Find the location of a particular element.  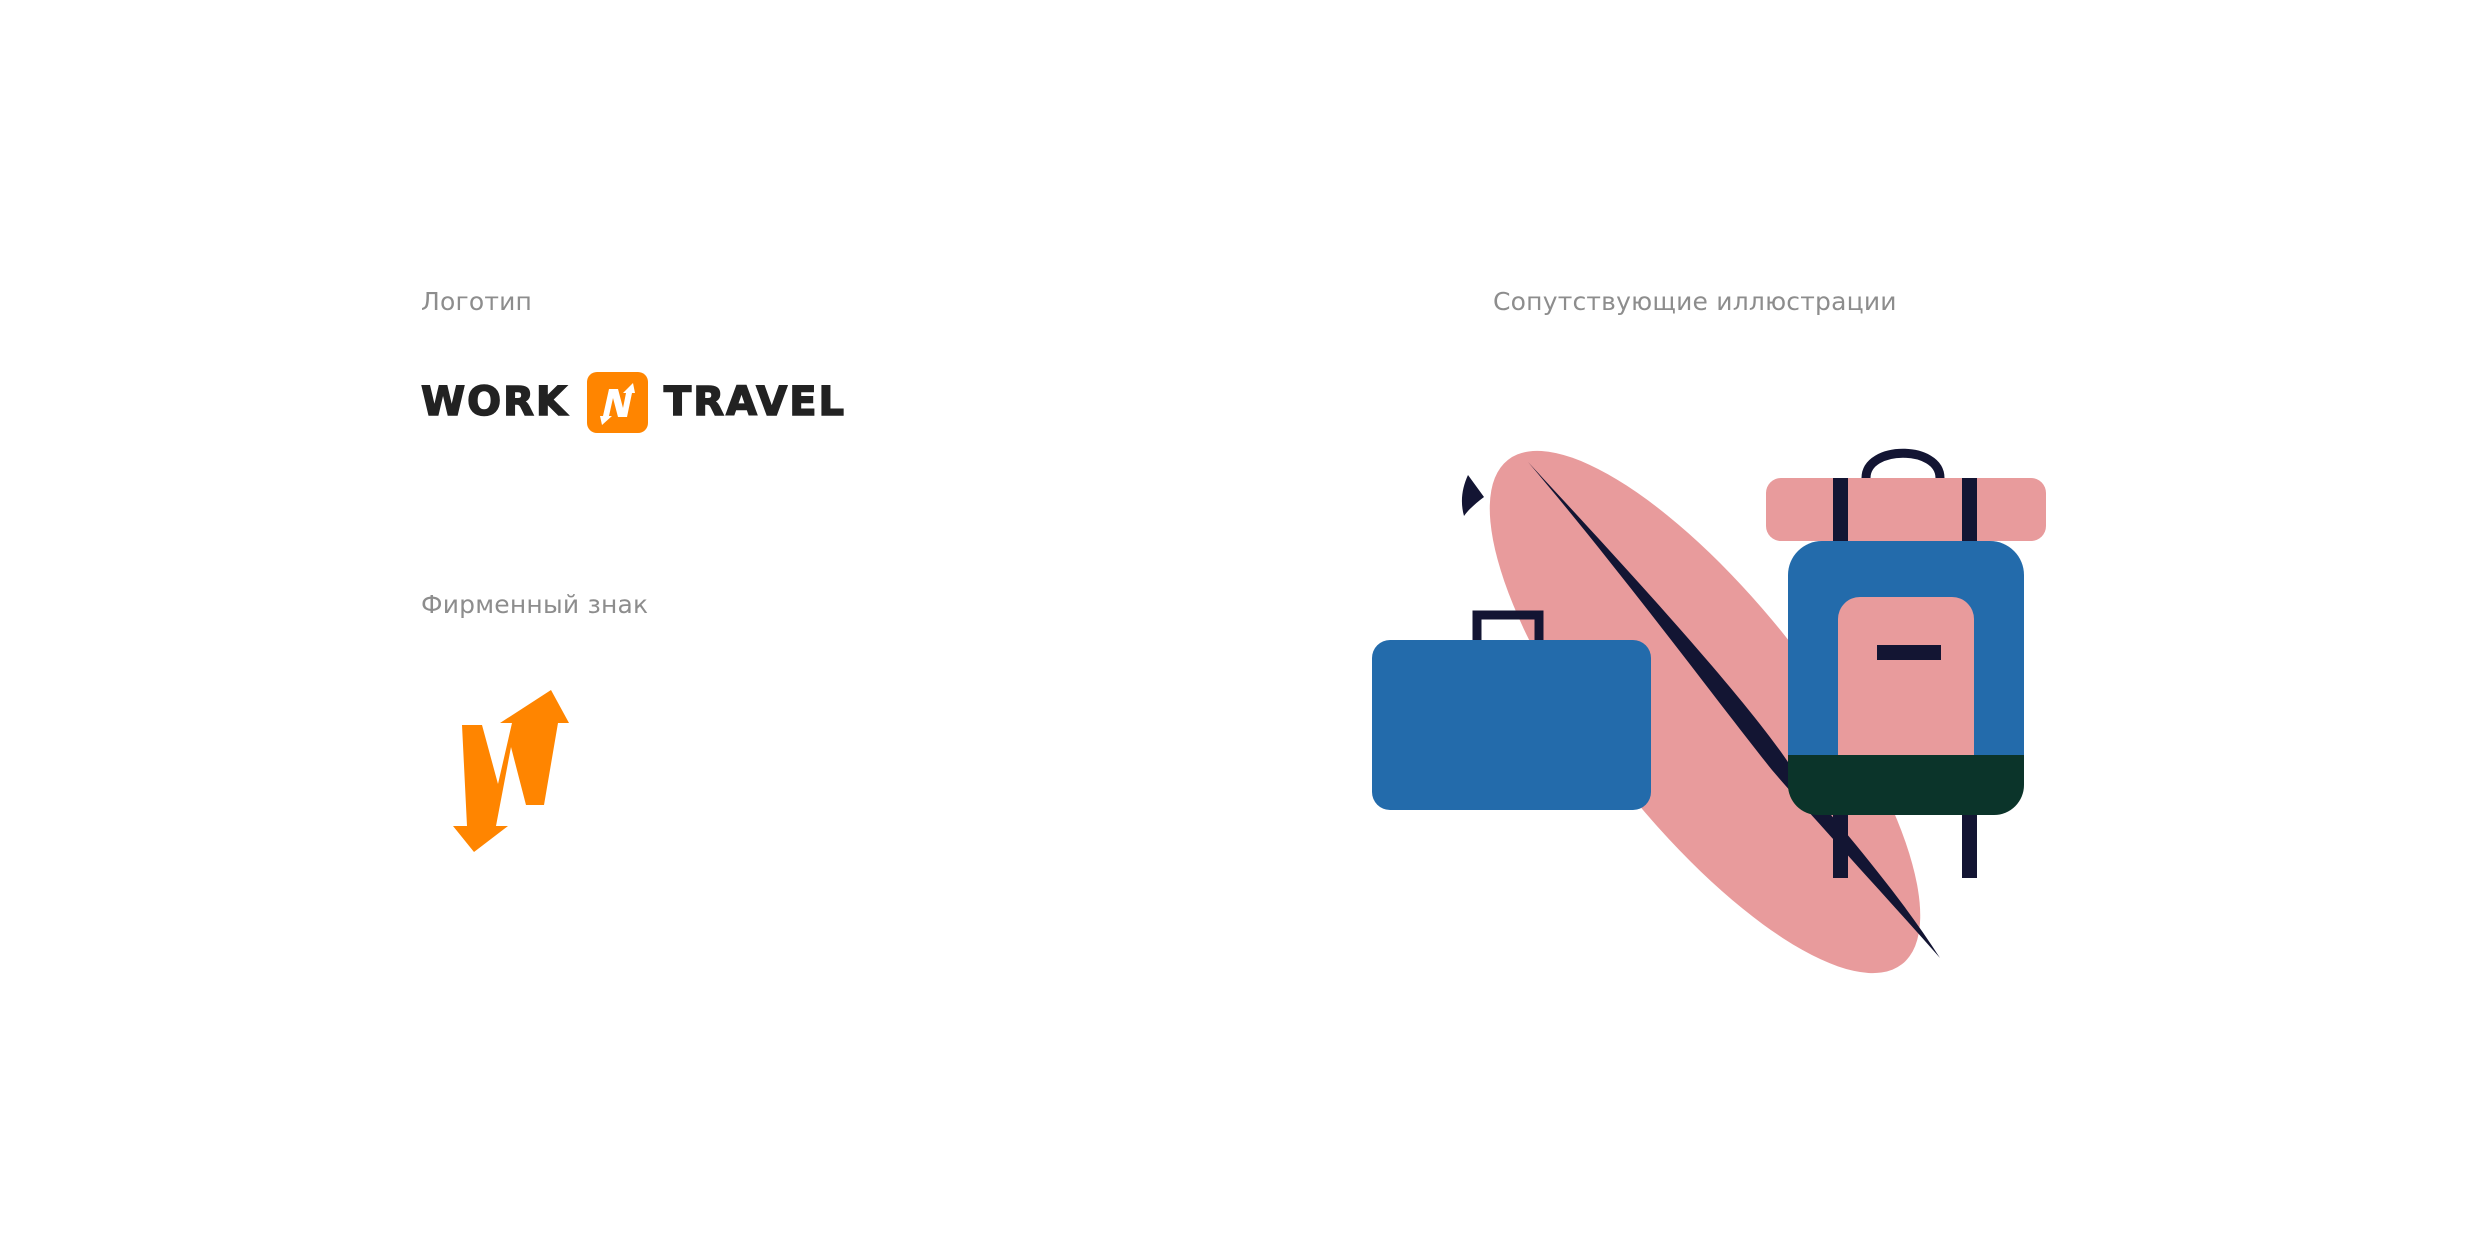

n-arrows-mark-icon is located at coordinates (511, 771).